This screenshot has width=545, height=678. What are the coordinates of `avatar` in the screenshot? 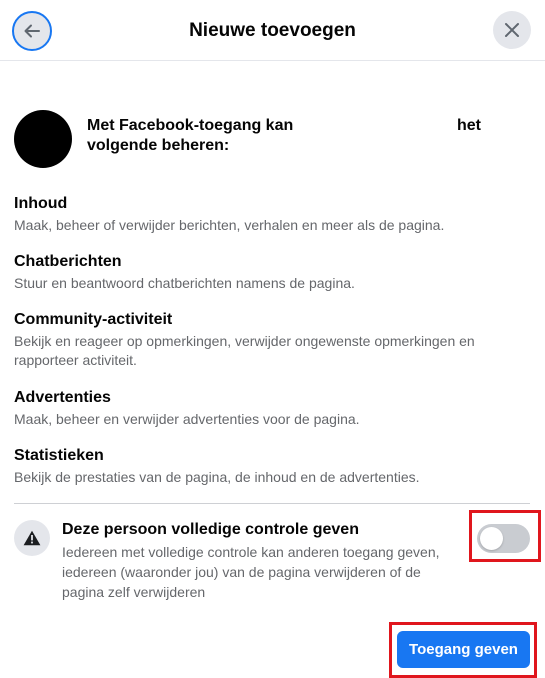 It's located at (43, 139).